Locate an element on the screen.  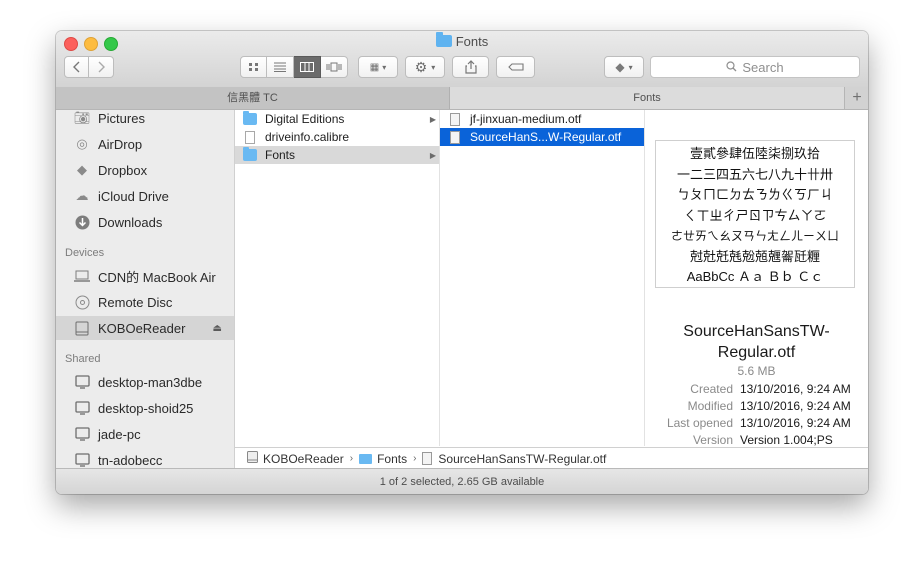
sidebar-item-downloads: Downloads is located at coordinates (145, 222).